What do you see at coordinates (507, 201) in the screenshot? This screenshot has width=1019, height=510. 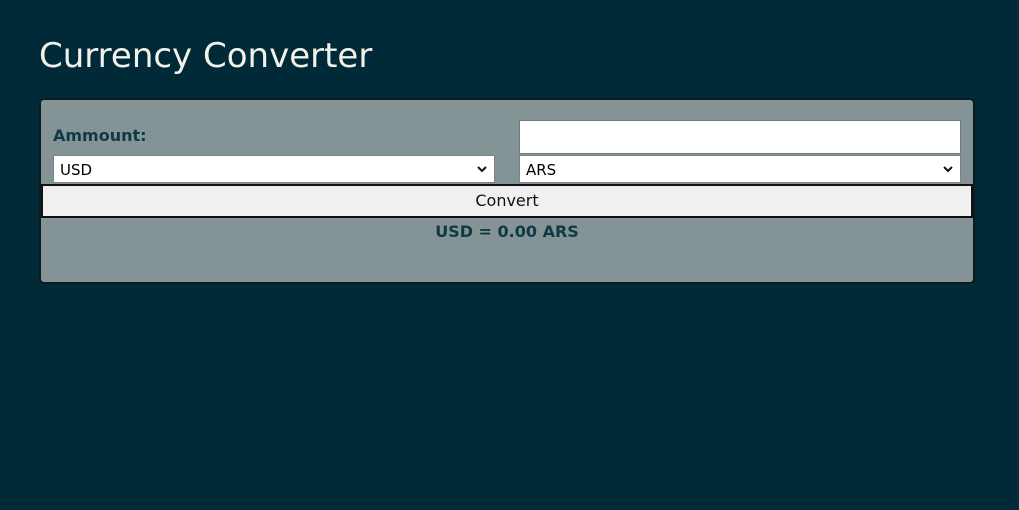 I see `convert-button: Convert` at bounding box center [507, 201].